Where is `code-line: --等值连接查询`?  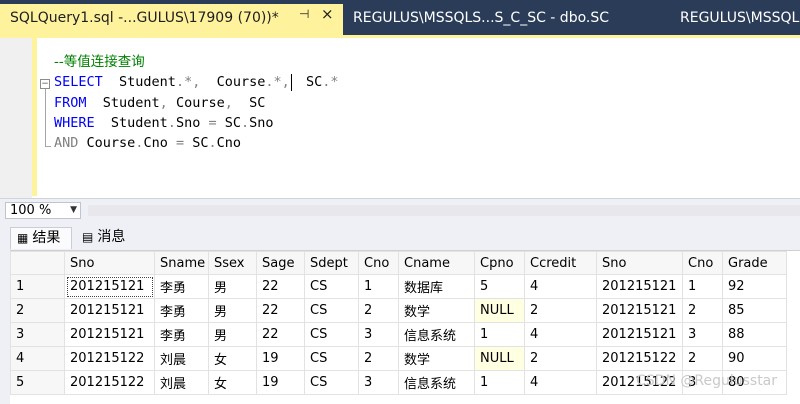 code-line: --等值连接查询 is located at coordinates (196, 62).